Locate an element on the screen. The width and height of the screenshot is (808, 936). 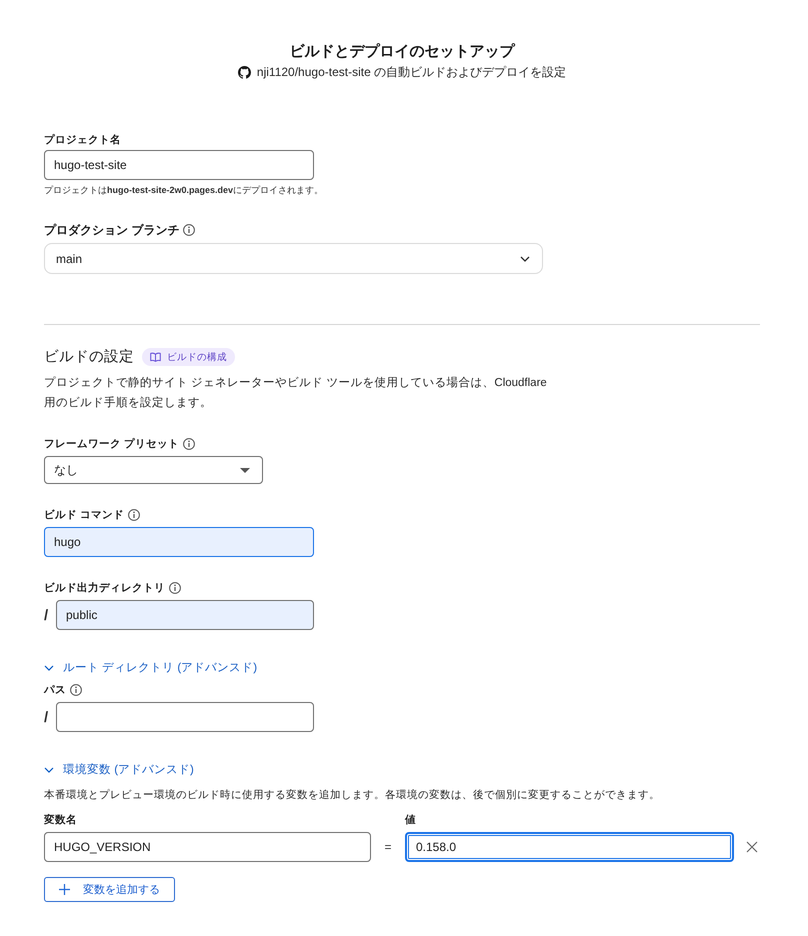
directory-field: public is located at coordinates (185, 615).